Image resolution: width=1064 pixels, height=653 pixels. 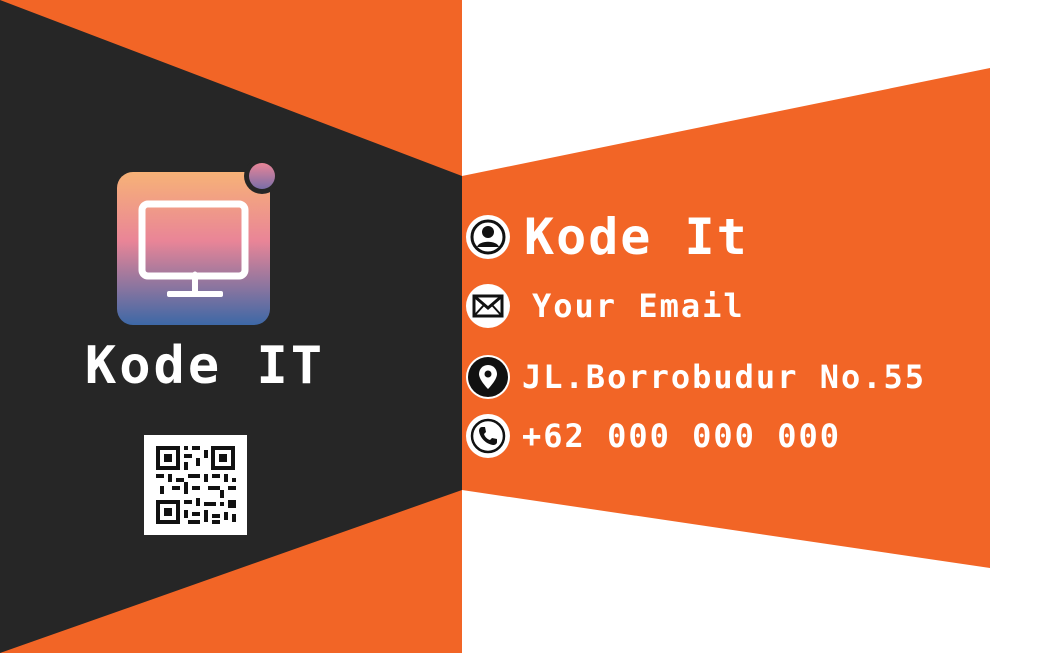 I want to click on app-logo, so click(x=198, y=244).